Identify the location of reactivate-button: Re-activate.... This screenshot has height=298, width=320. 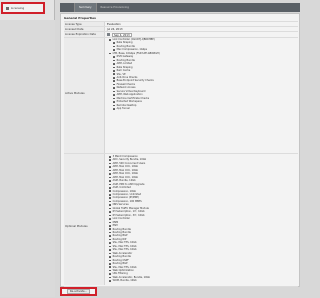
(78, 291).